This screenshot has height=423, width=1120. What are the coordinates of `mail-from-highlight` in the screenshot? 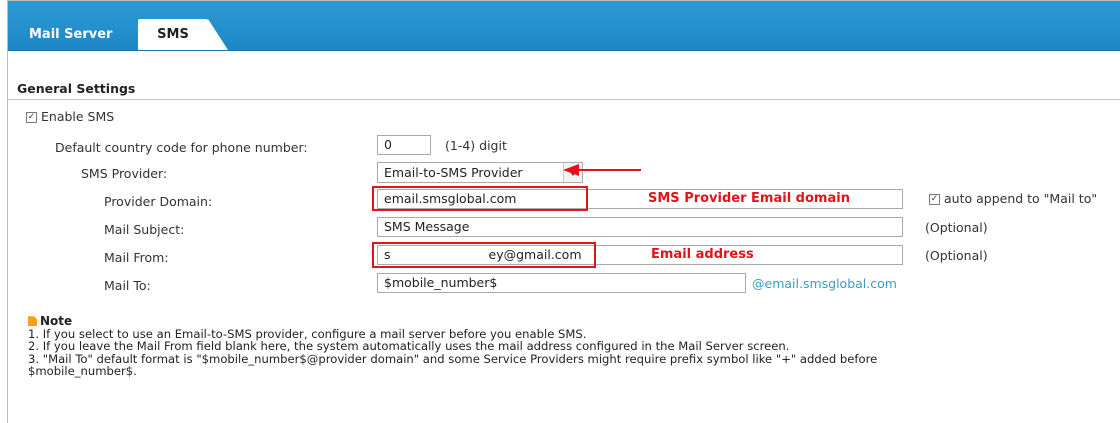 It's located at (484, 255).